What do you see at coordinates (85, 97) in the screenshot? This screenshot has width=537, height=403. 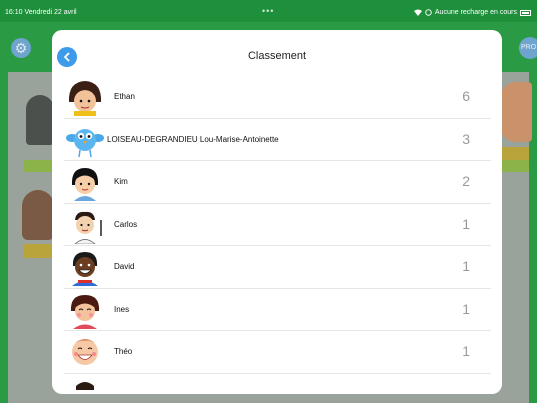 I see `ethan-avatar` at bounding box center [85, 97].